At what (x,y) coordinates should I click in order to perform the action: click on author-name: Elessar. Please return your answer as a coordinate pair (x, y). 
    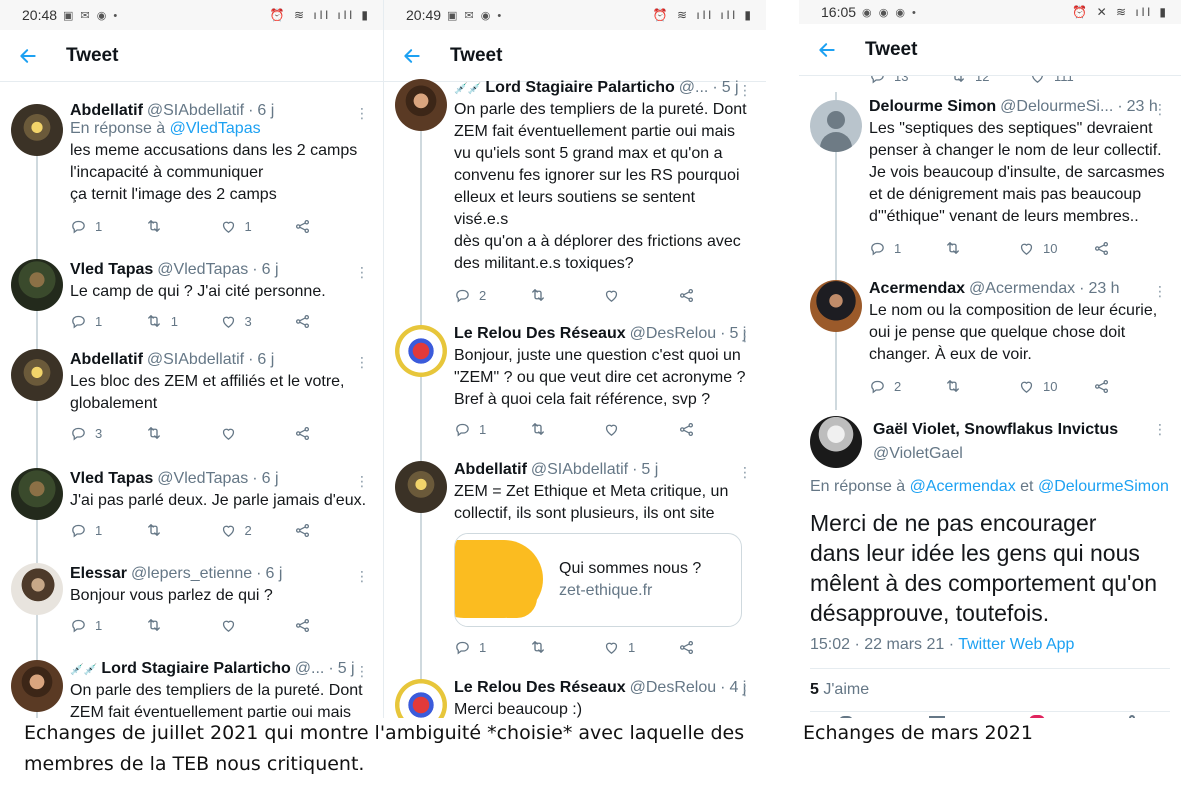
    Looking at the image, I should click on (98, 574).